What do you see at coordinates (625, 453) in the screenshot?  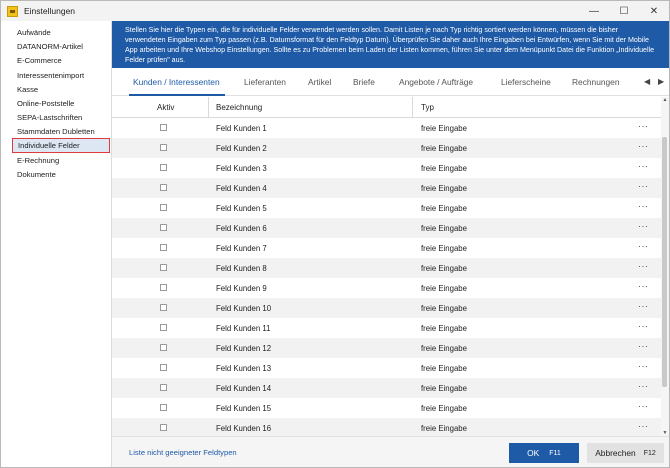 I see `cancel-button: Abbrechen F12` at bounding box center [625, 453].